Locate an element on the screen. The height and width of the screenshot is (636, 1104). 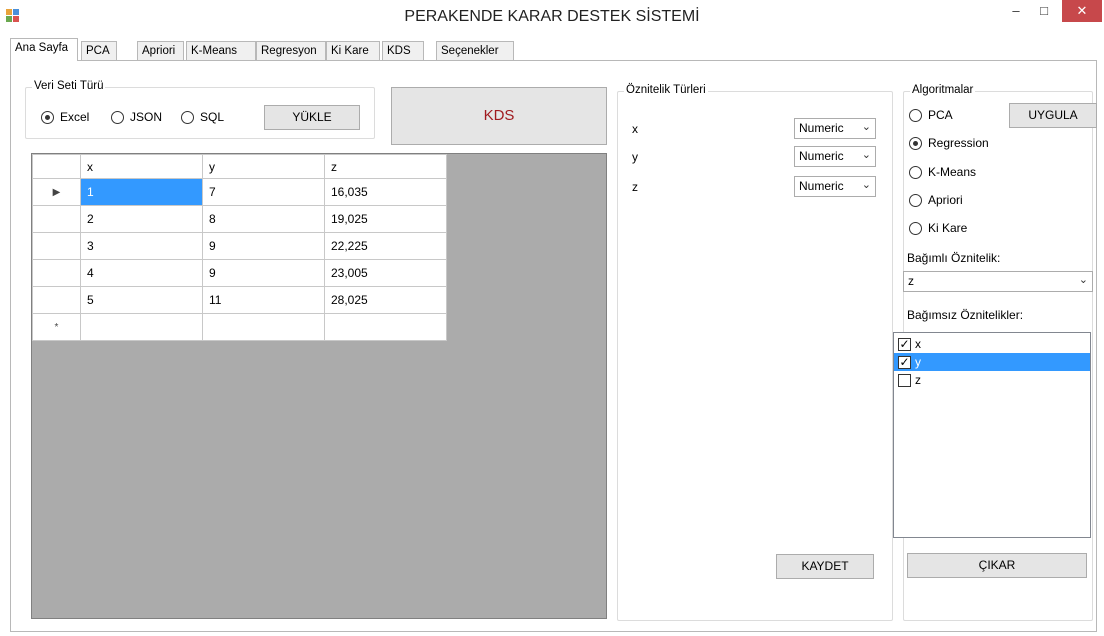
radio-label: PCA is located at coordinates (940, 115).